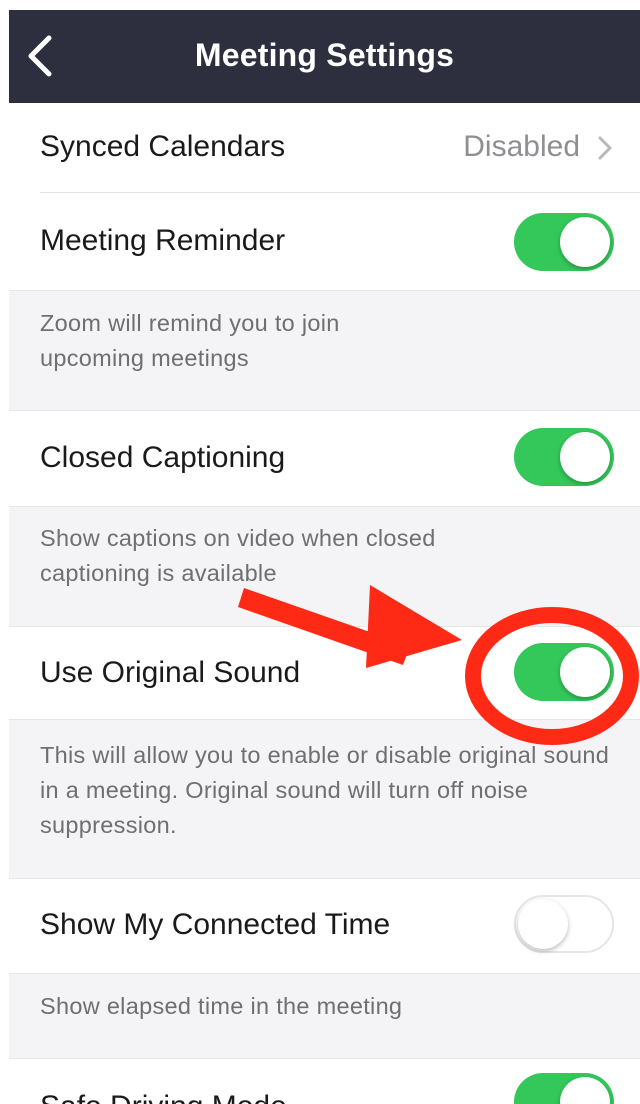 Image resolution: width=640 pixels, height=1104 pixels. What do you see at coordinates (324, 1081) in the screenshot?
I see `safe-driving-row: Safe Driving Mode` at bounding box center [324, 1081].